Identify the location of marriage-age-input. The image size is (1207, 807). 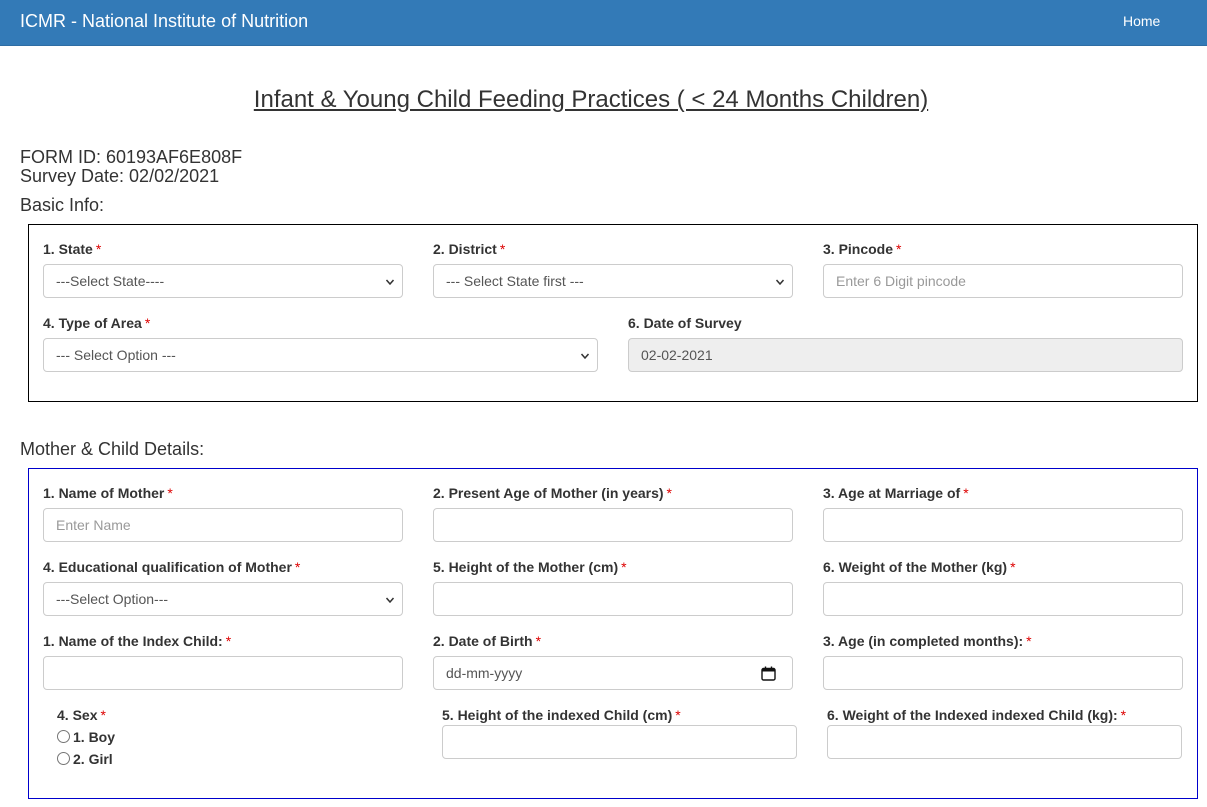
(1003, 525).